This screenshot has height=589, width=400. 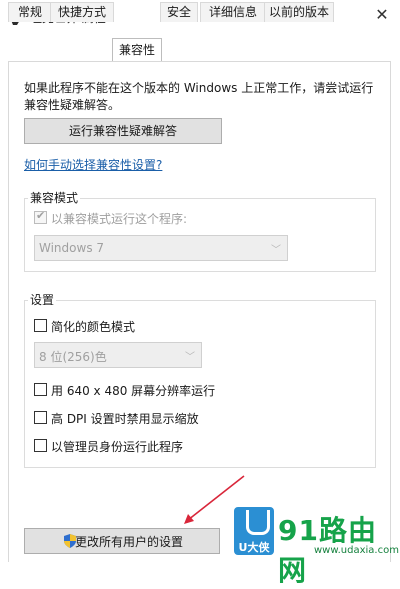 I want to click on u-logo-icon, so click(x=258, y=522).